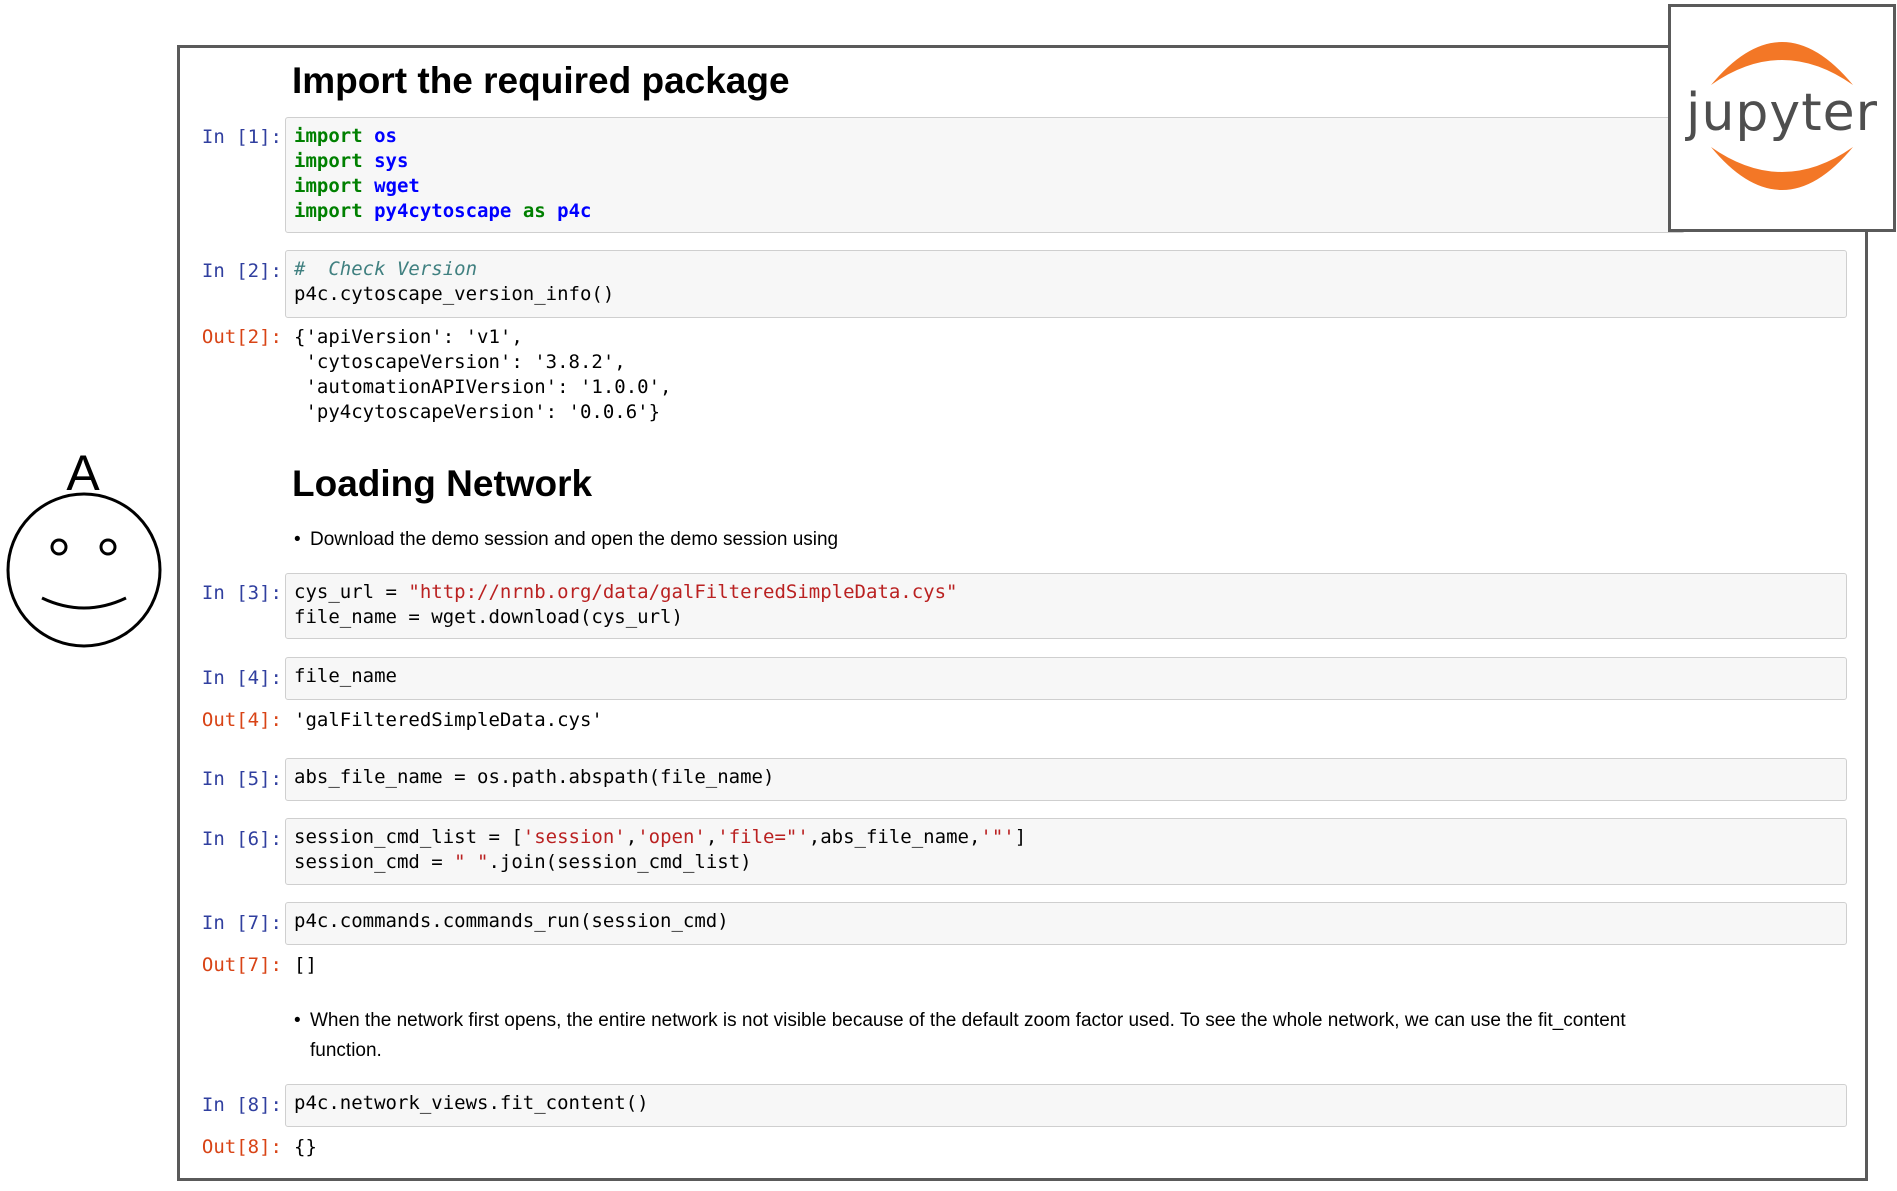  Describe the element at coordinates (241, 923) in the screenshot. I see `in-prompt-7: In [7]:` at that location.